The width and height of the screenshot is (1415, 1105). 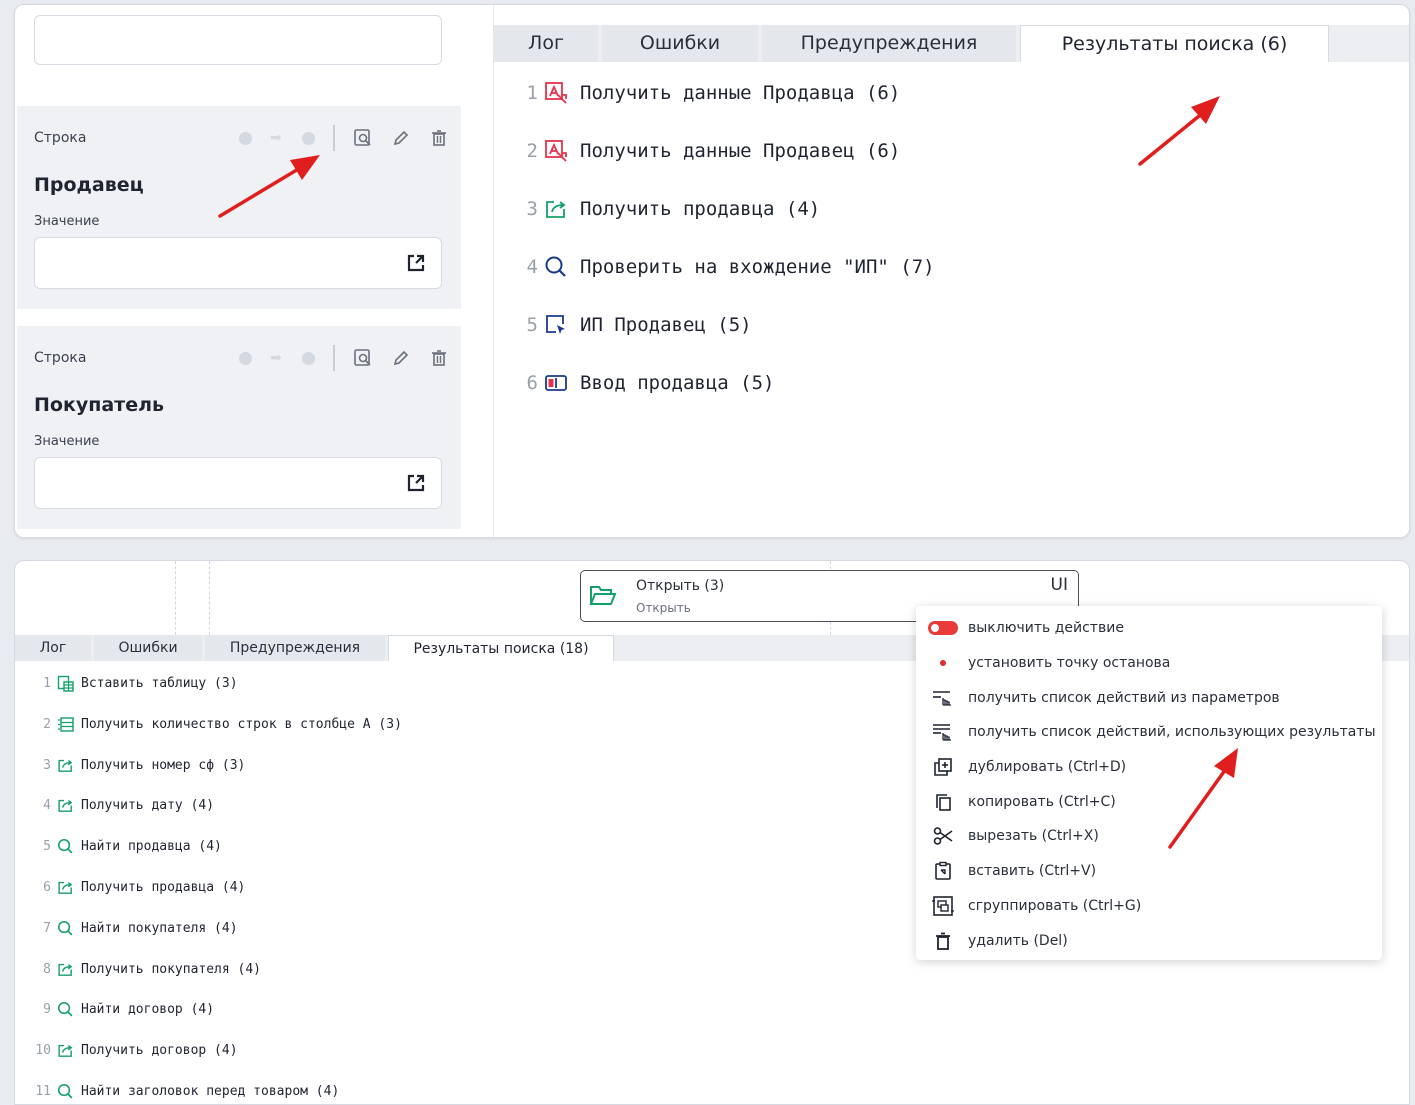 What do you see at coordinates (215, 982) in the screenshot?
I see `list-item: 8 Получить покупателя (4)` at bounding box center [215, 982].